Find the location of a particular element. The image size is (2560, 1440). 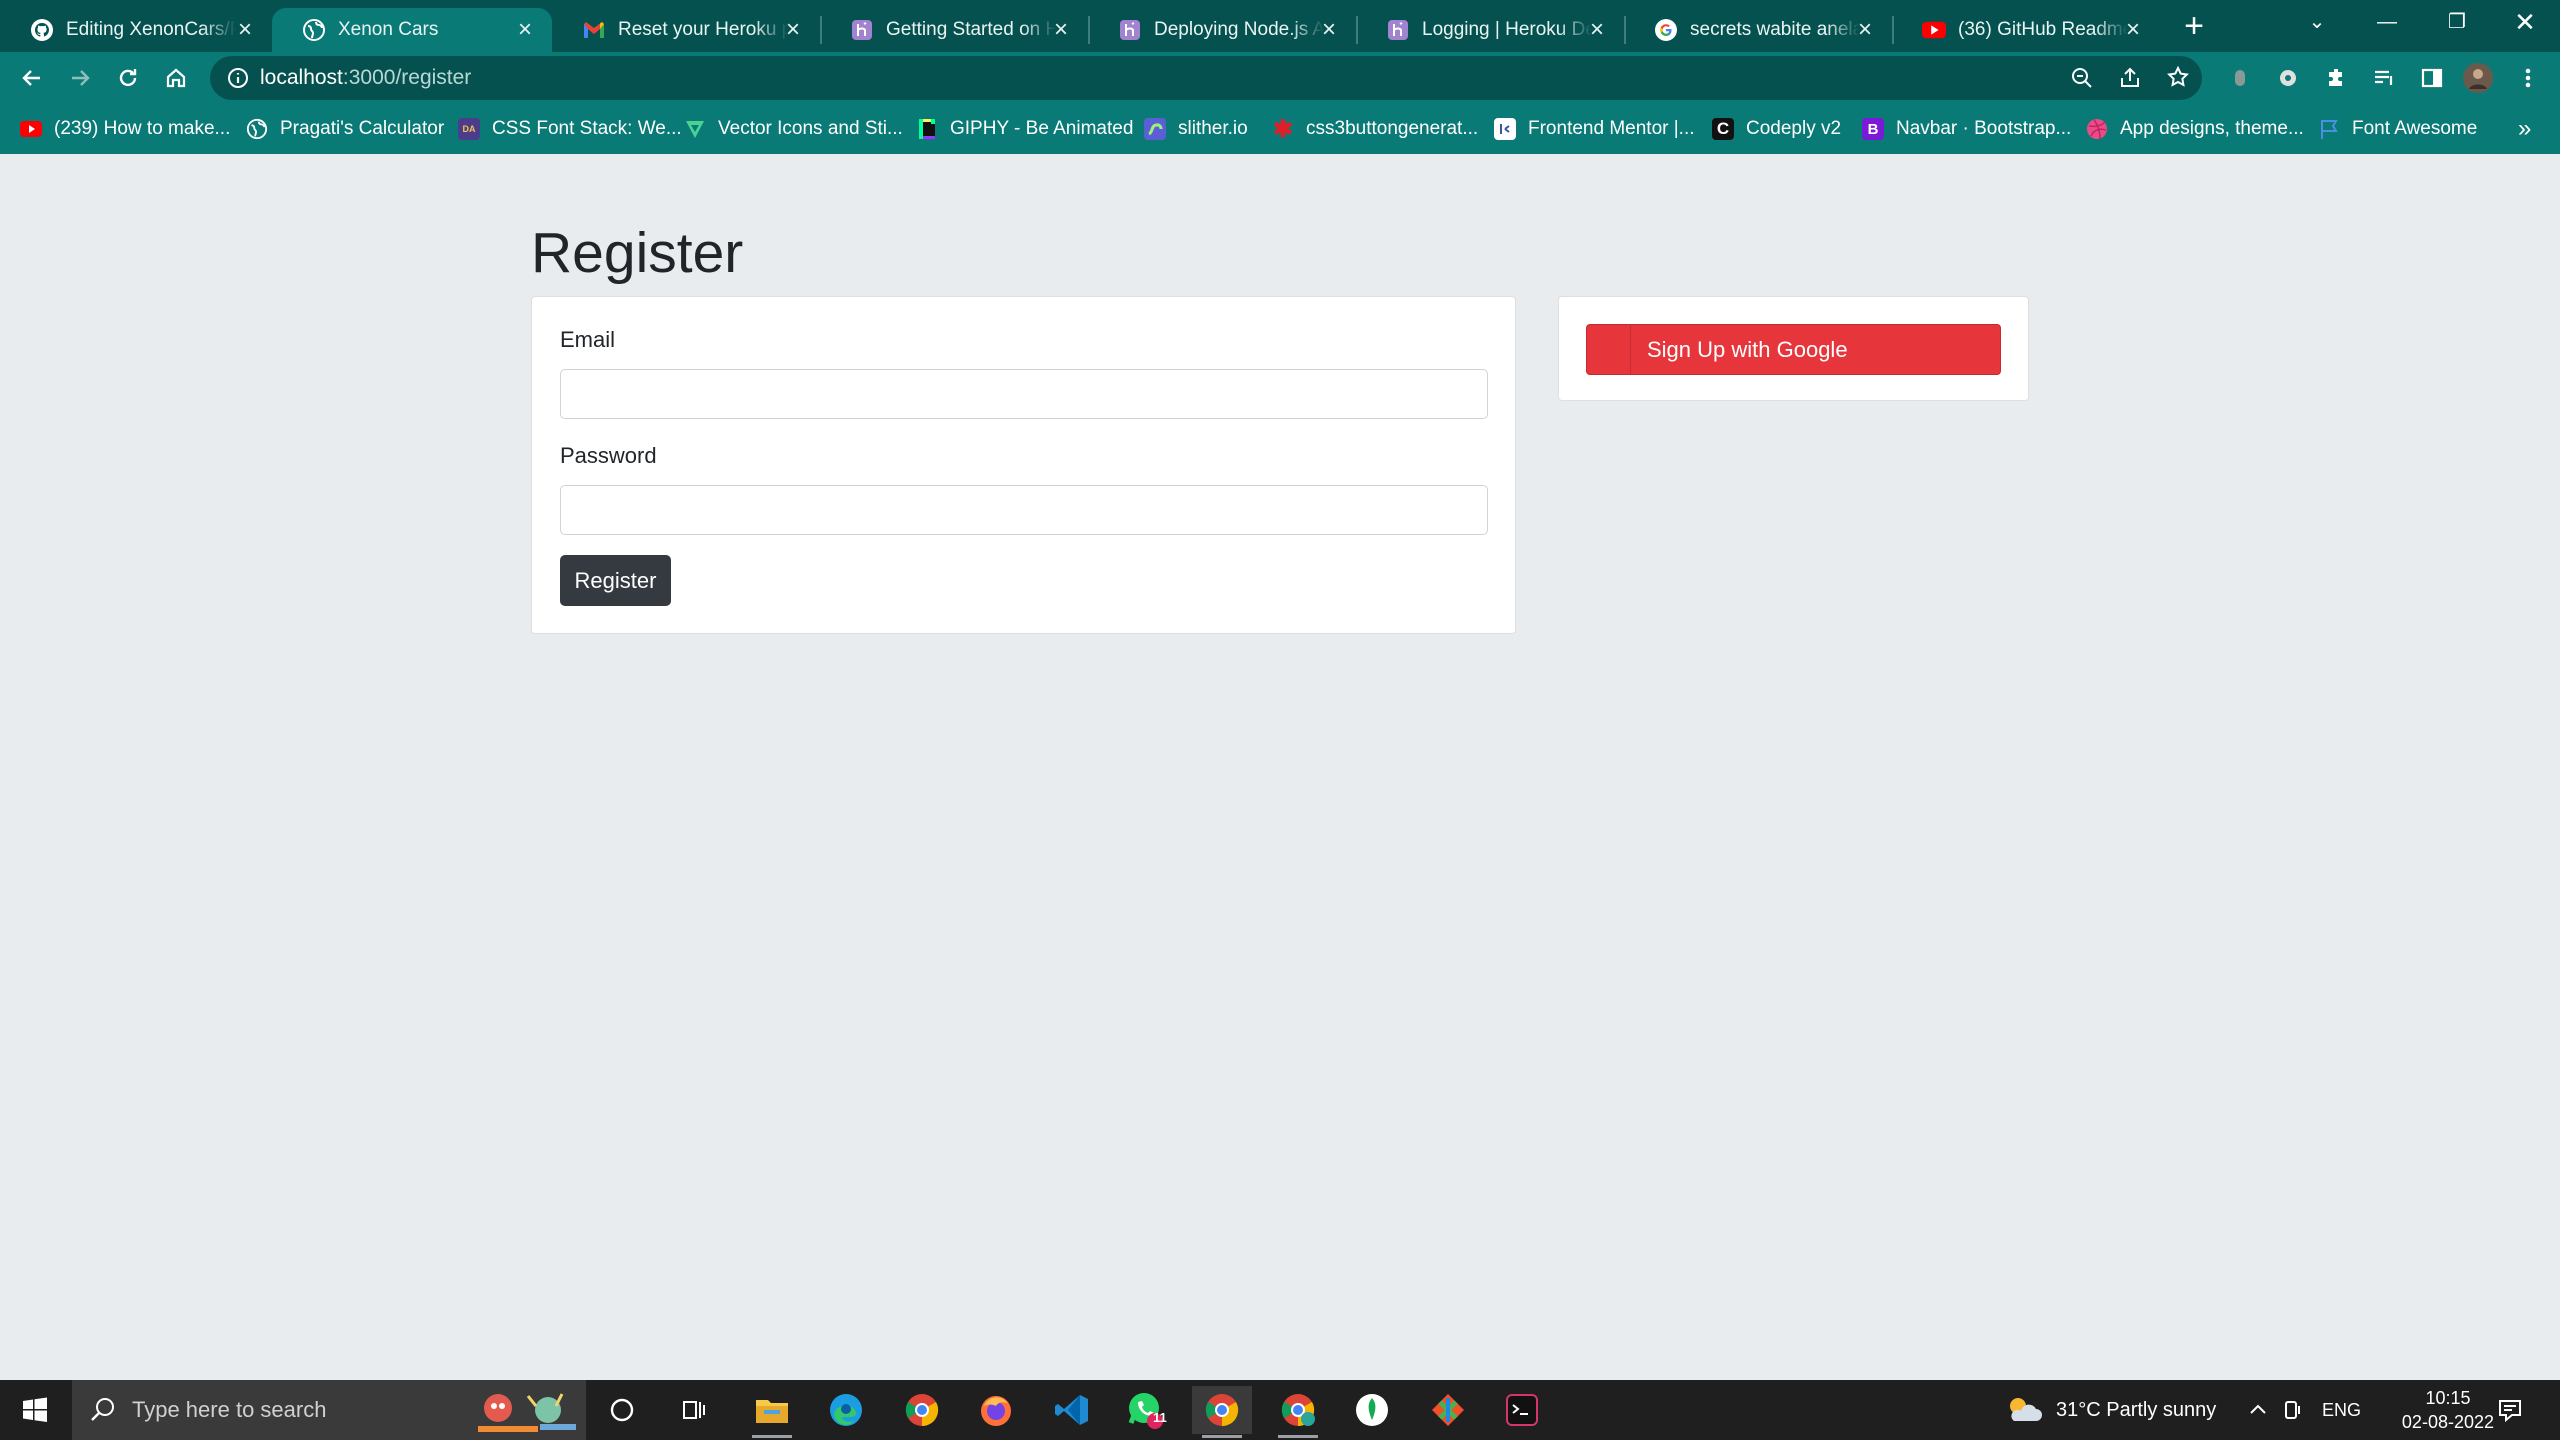

chrome-icon is located at coordinates (922, 1410).